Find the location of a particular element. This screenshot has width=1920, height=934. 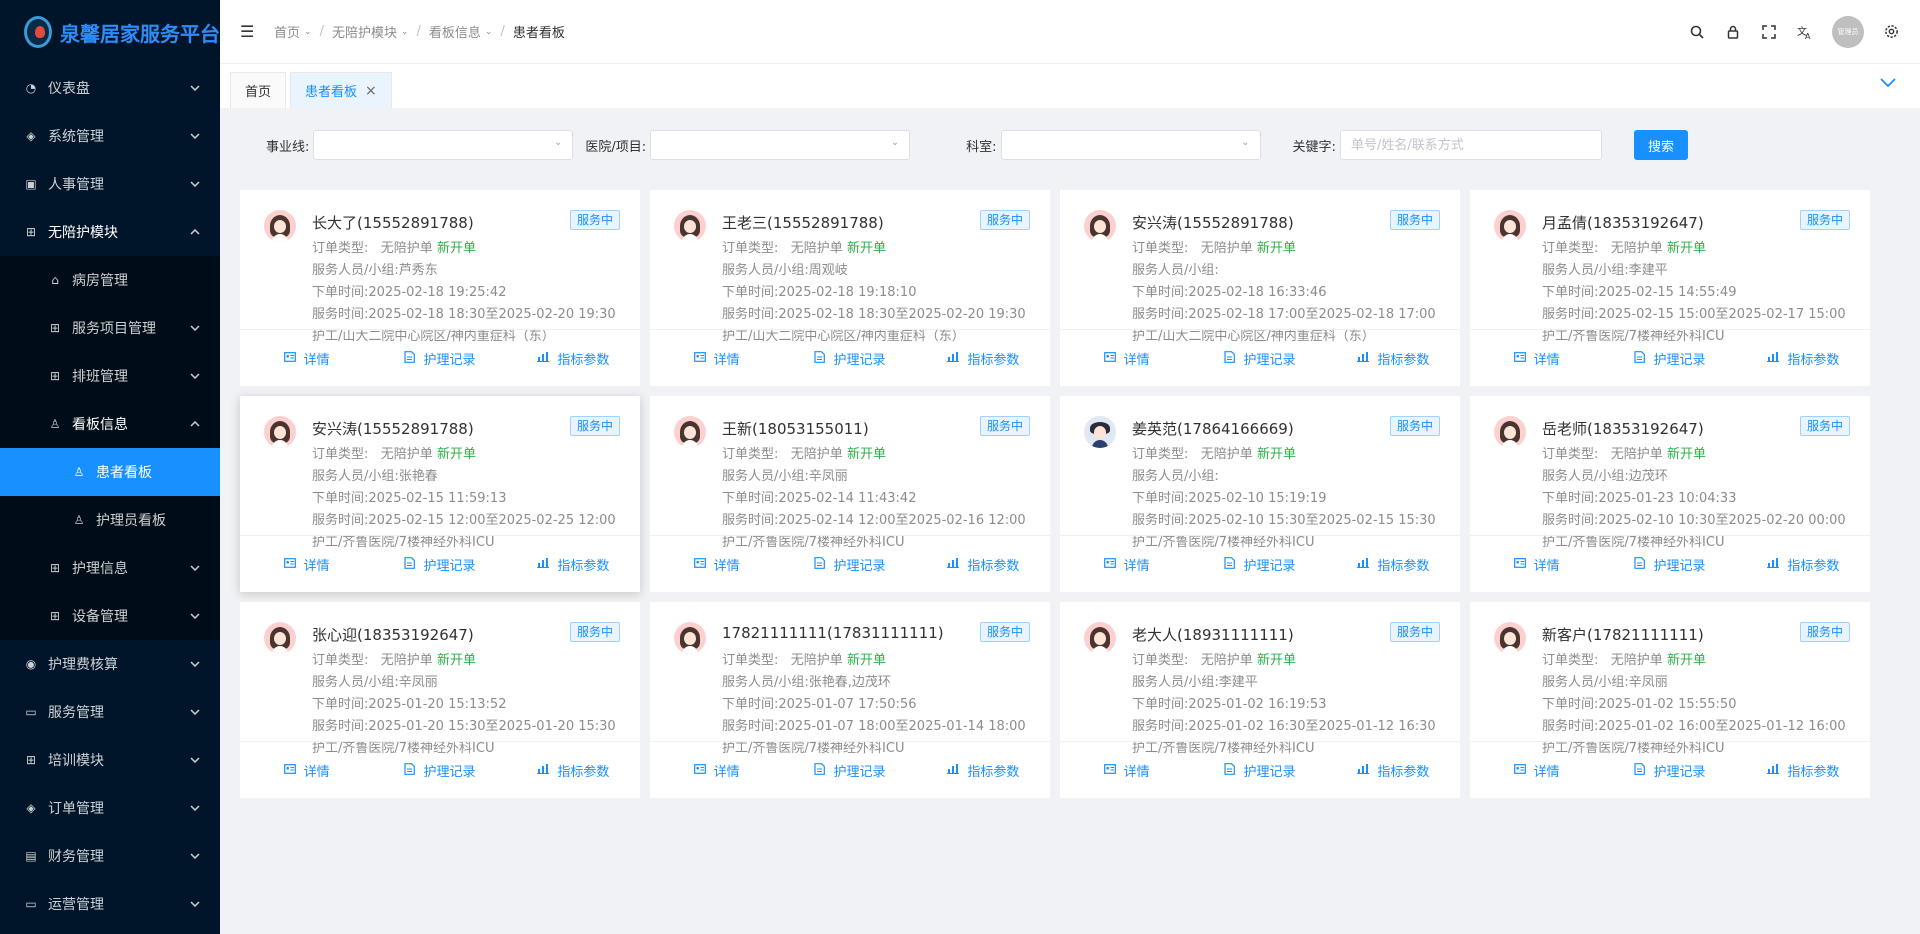

sidebar-item: ⊞ 培训模块 is located at coordinates (110, 760).